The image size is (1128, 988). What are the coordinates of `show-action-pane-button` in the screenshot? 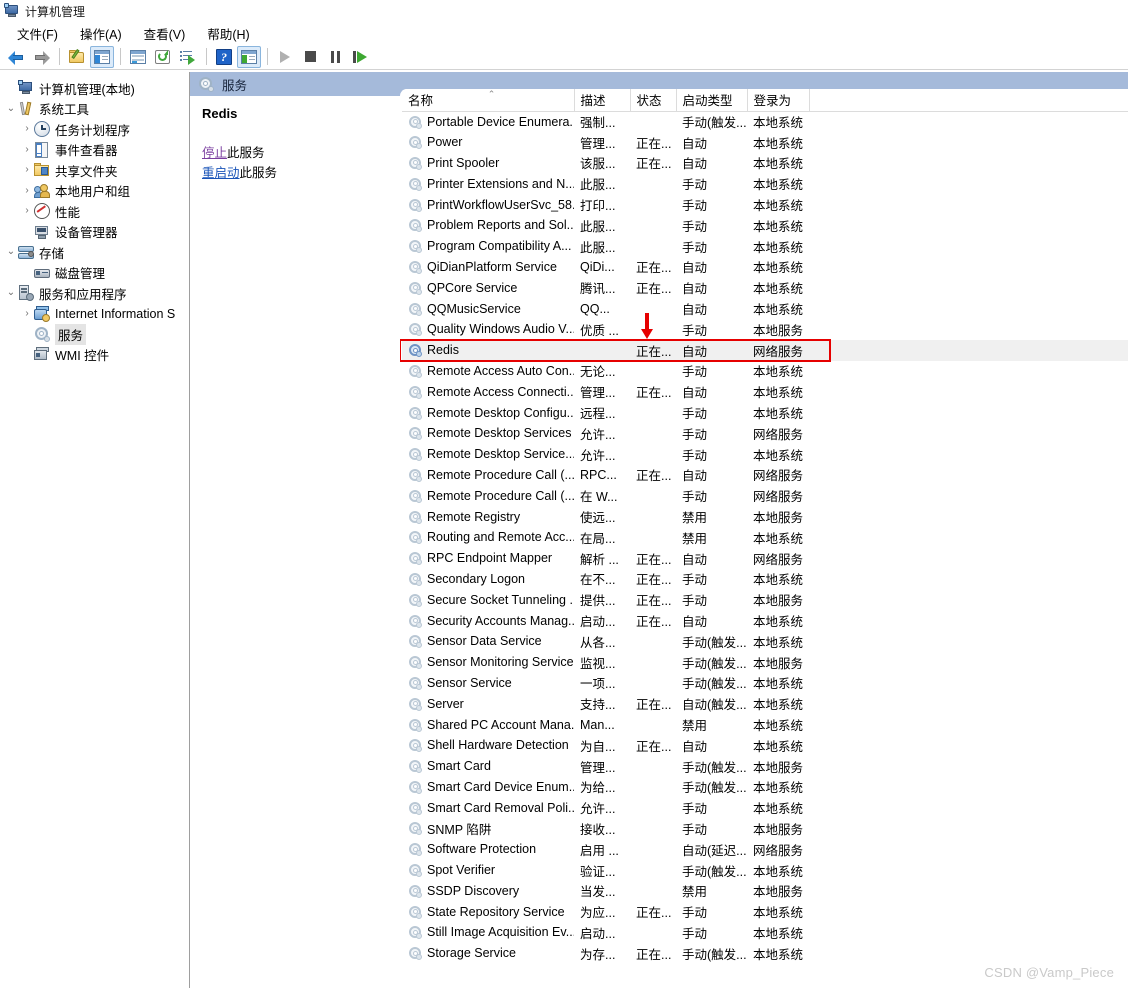 It's located at (249, 56).